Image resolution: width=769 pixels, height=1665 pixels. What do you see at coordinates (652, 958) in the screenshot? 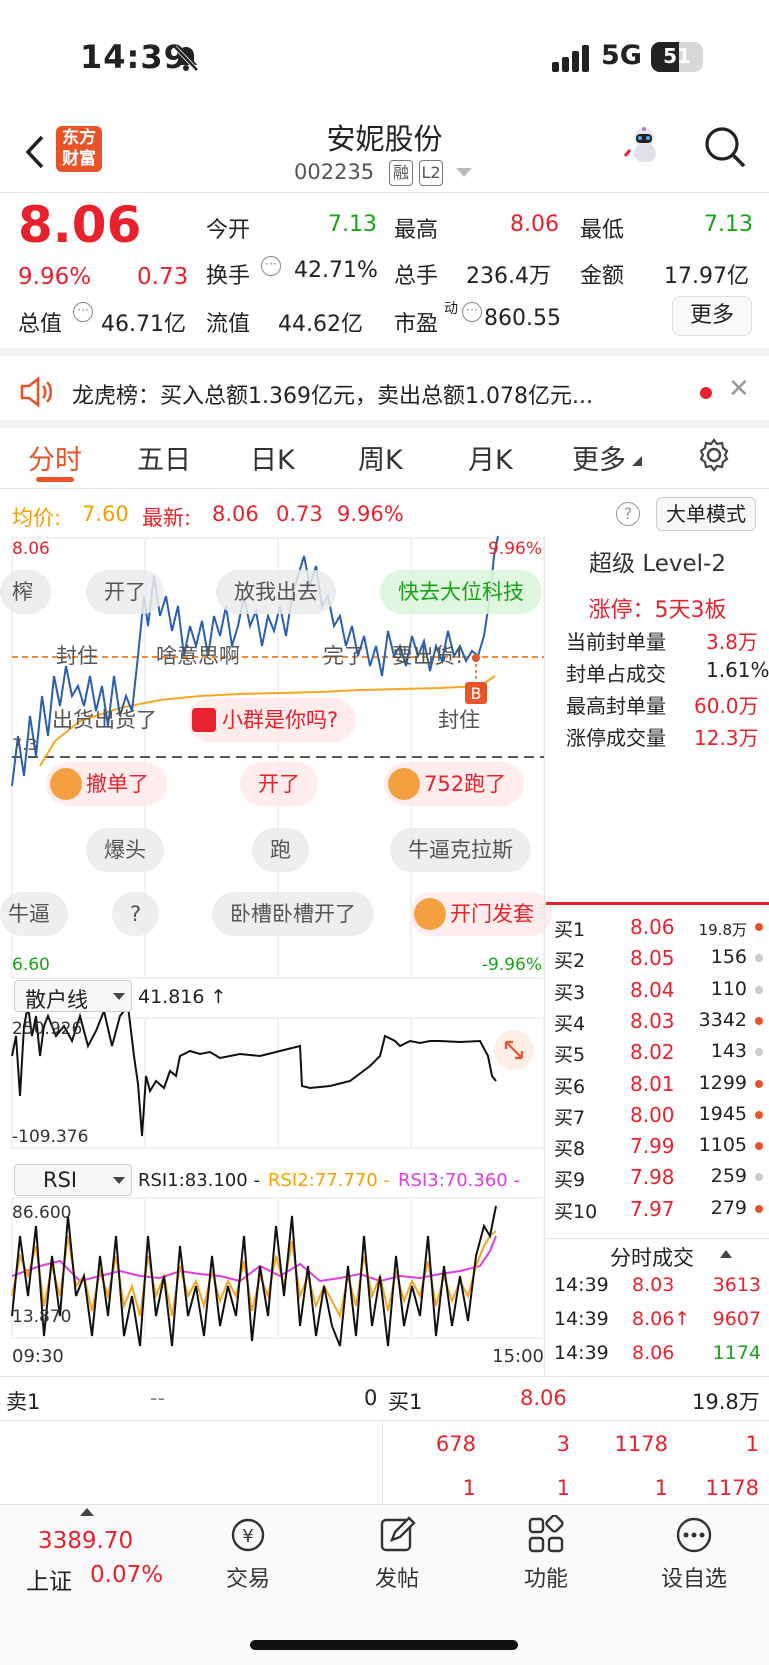
I see `bid-price: 8.05` at bounding box center [652, 958].